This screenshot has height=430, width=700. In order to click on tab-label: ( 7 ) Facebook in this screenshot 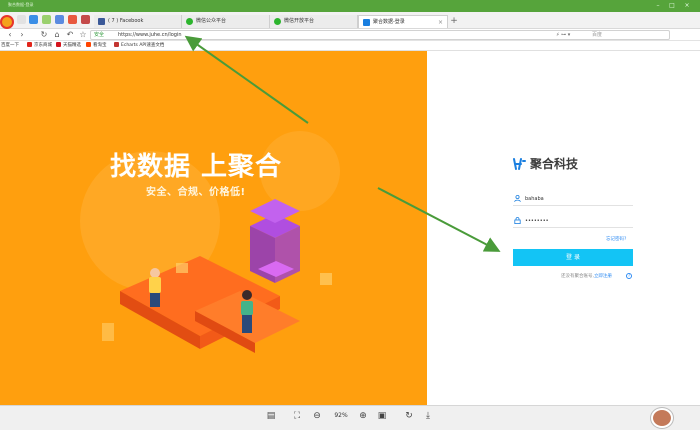, I will do `click(126, 21)`.